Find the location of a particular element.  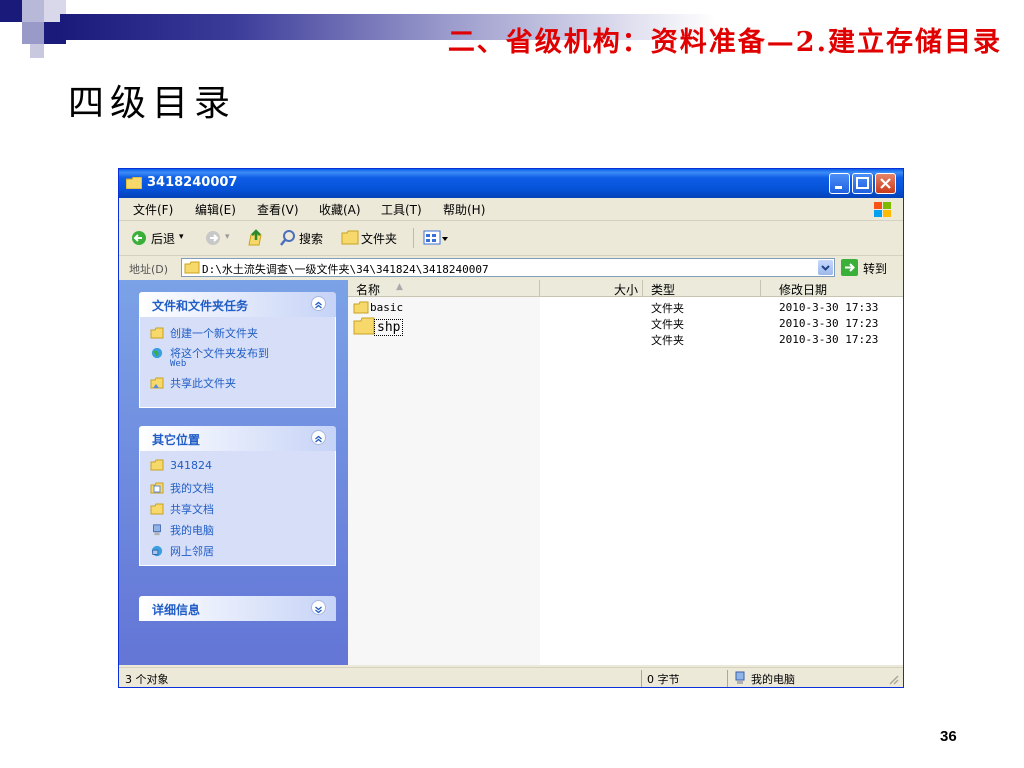

back-button: 后退 is located at coordinates (163, 238).